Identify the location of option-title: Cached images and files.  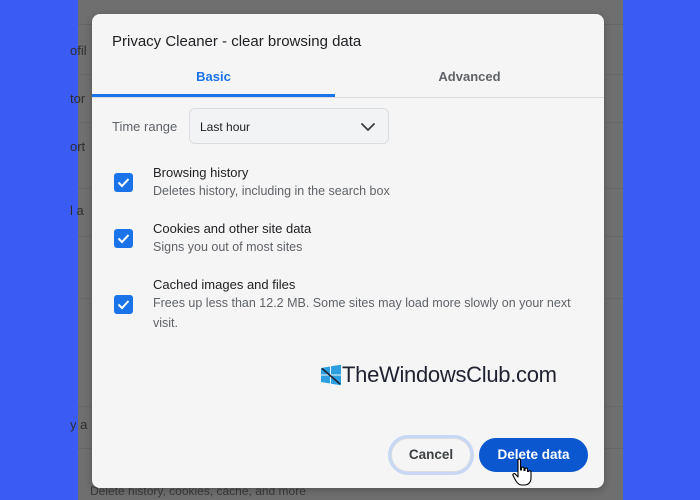
(224, 284).